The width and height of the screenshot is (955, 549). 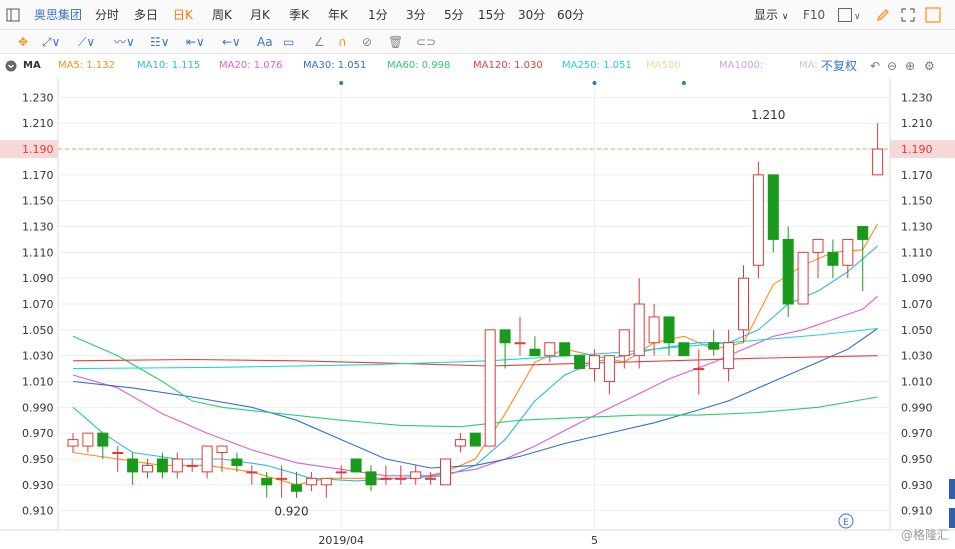 I want to click on y-tick-label-left: 1.170, so click(x=38, y=175).